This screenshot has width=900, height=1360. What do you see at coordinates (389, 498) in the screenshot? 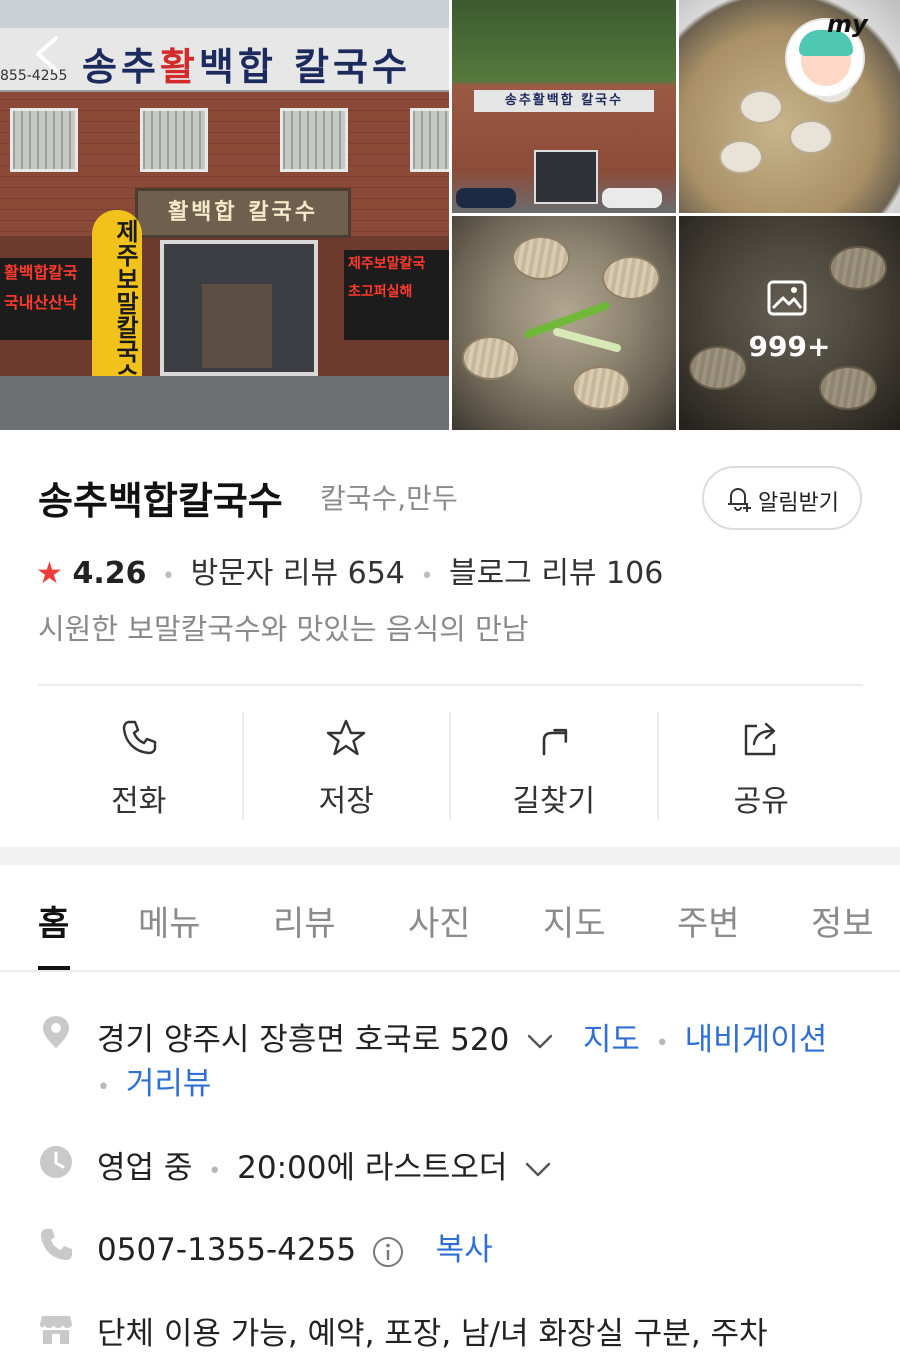
I see `place-category: 칼국수,만두` at bounding box center [389, 498].